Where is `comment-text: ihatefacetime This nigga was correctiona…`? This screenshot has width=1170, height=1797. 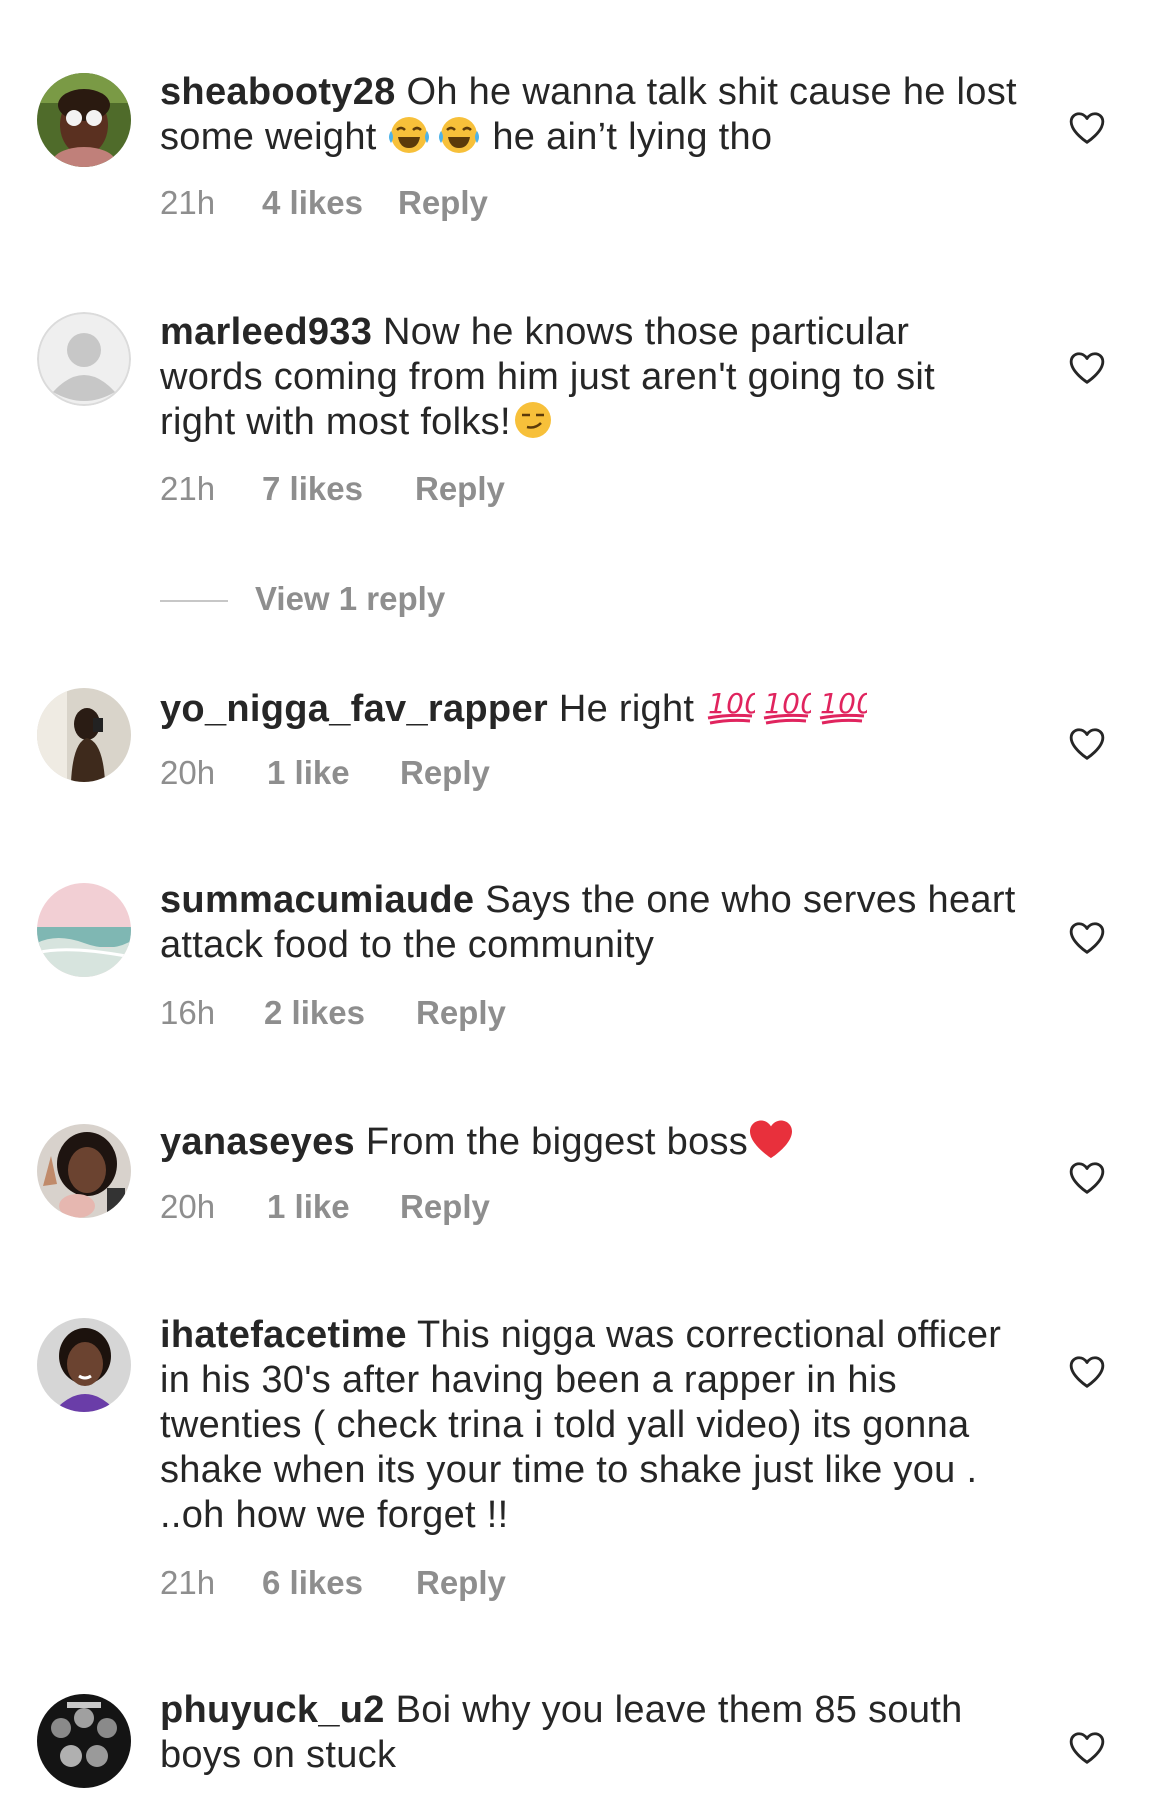 comment-text: ihatefacetime This nigga was correctiona… is located at coordinates (590, 1425).